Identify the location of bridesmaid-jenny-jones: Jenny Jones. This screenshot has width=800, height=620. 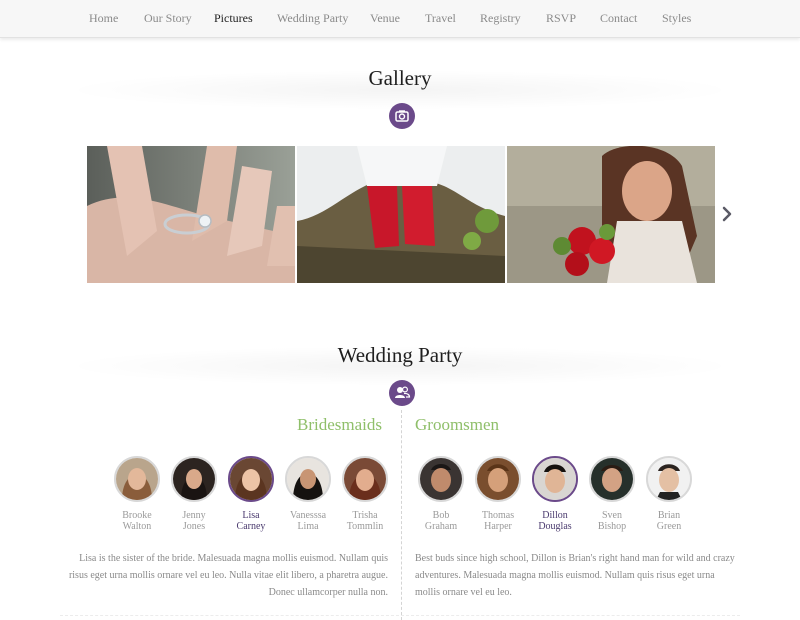
(194, 494).